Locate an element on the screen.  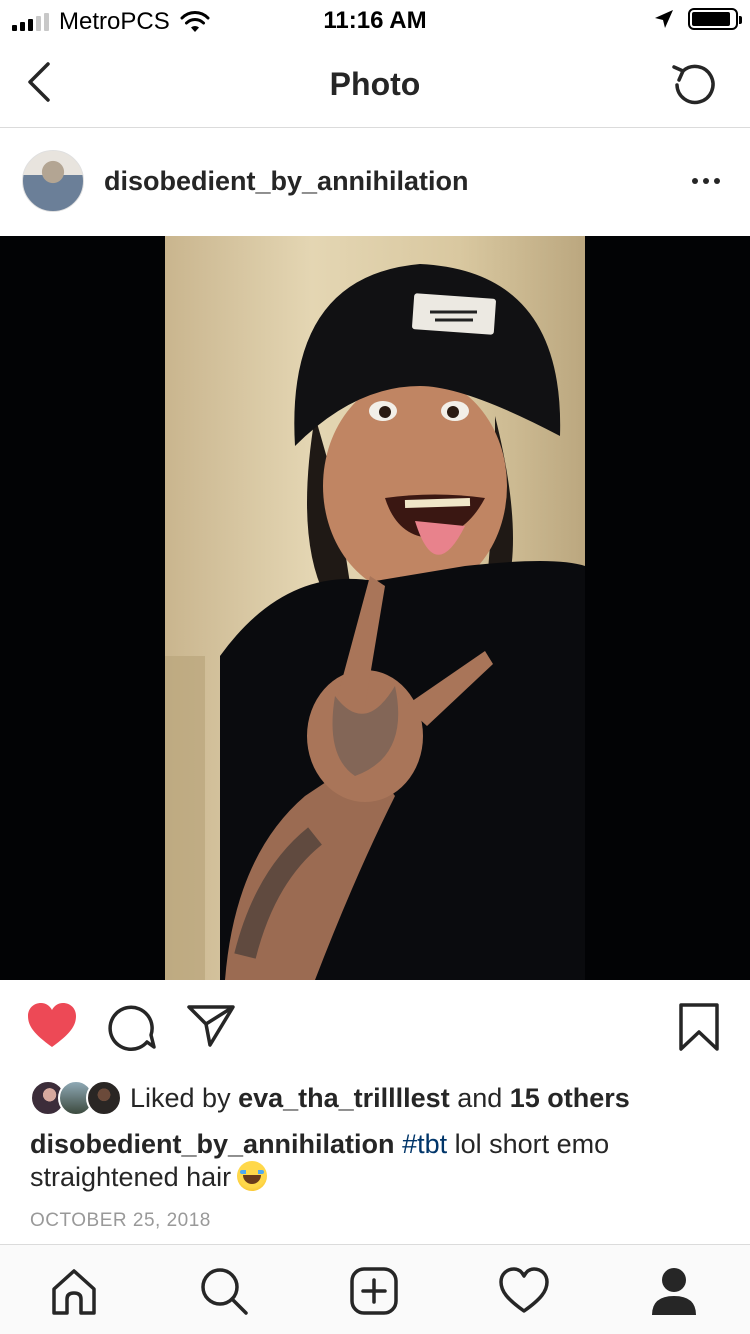
page-title: Photo is located at coordinates (375, 84).